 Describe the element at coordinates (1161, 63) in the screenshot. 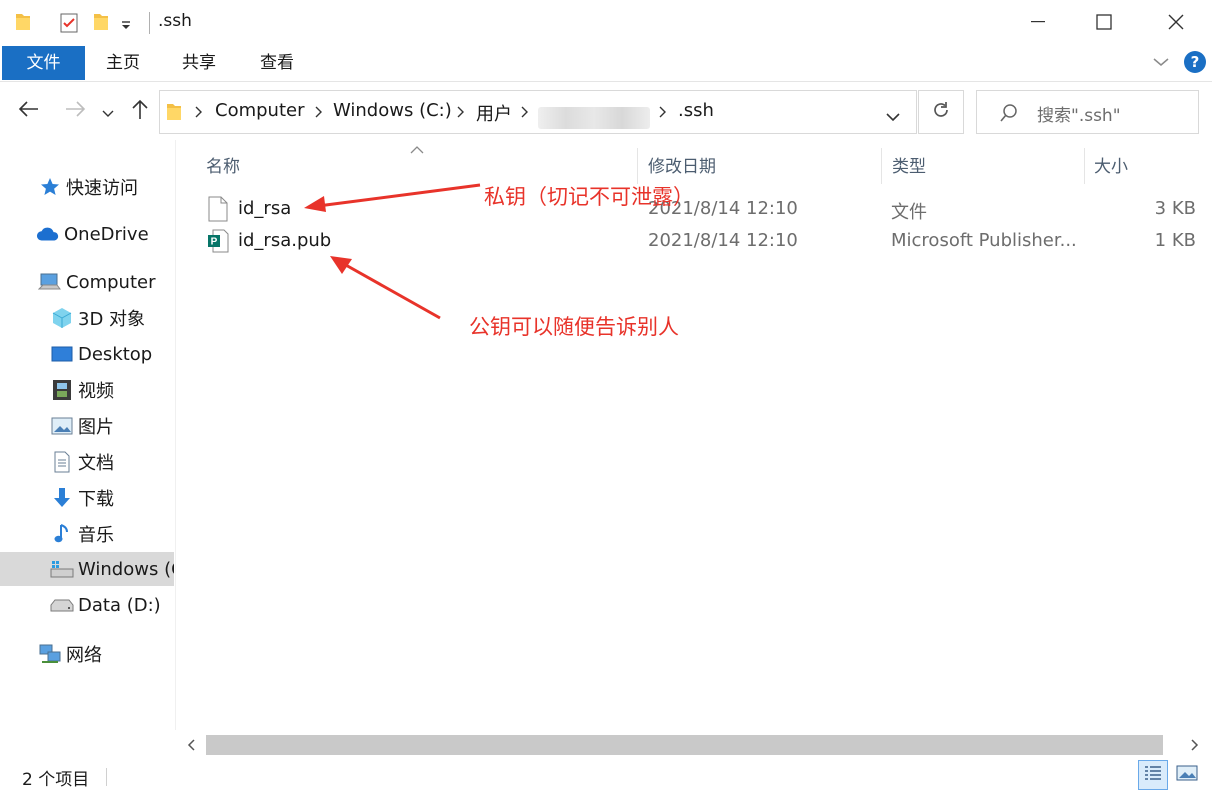

I see `expand-ribbon-icon` at that location.